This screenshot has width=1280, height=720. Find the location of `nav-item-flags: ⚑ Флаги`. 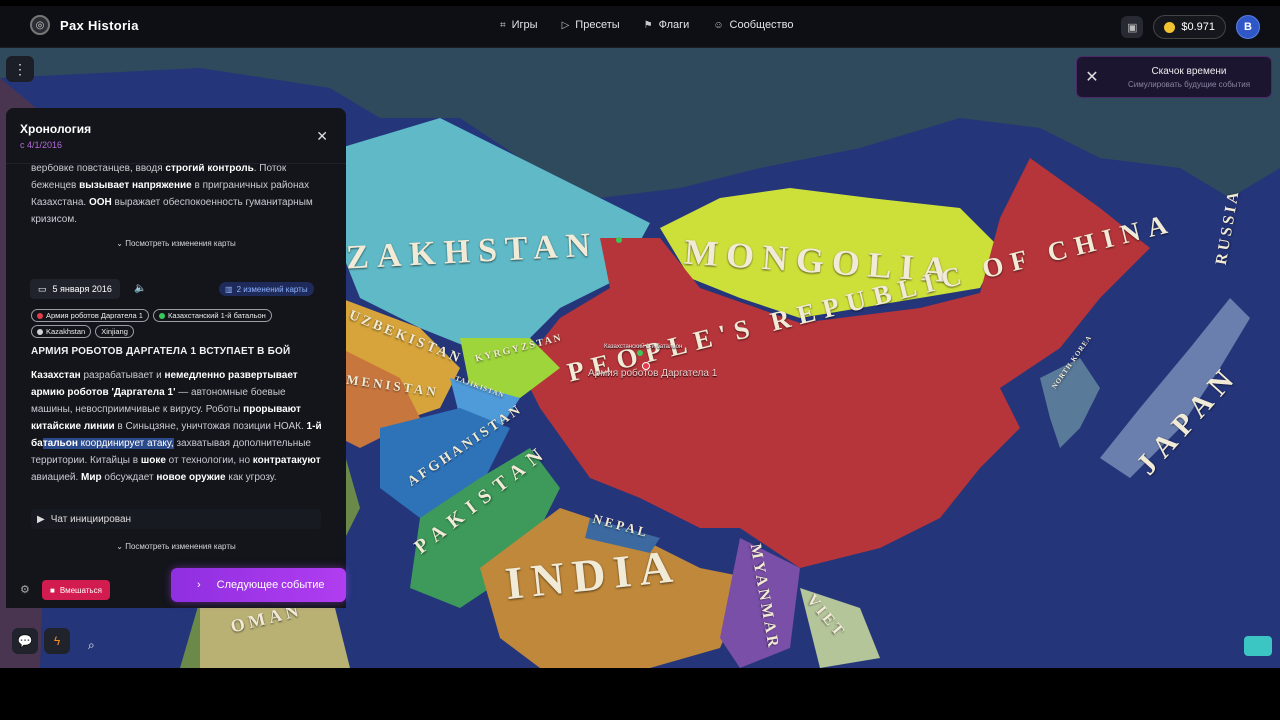

nav-item-flags: ⚑ Флаги is located at coordinates (667, 25).